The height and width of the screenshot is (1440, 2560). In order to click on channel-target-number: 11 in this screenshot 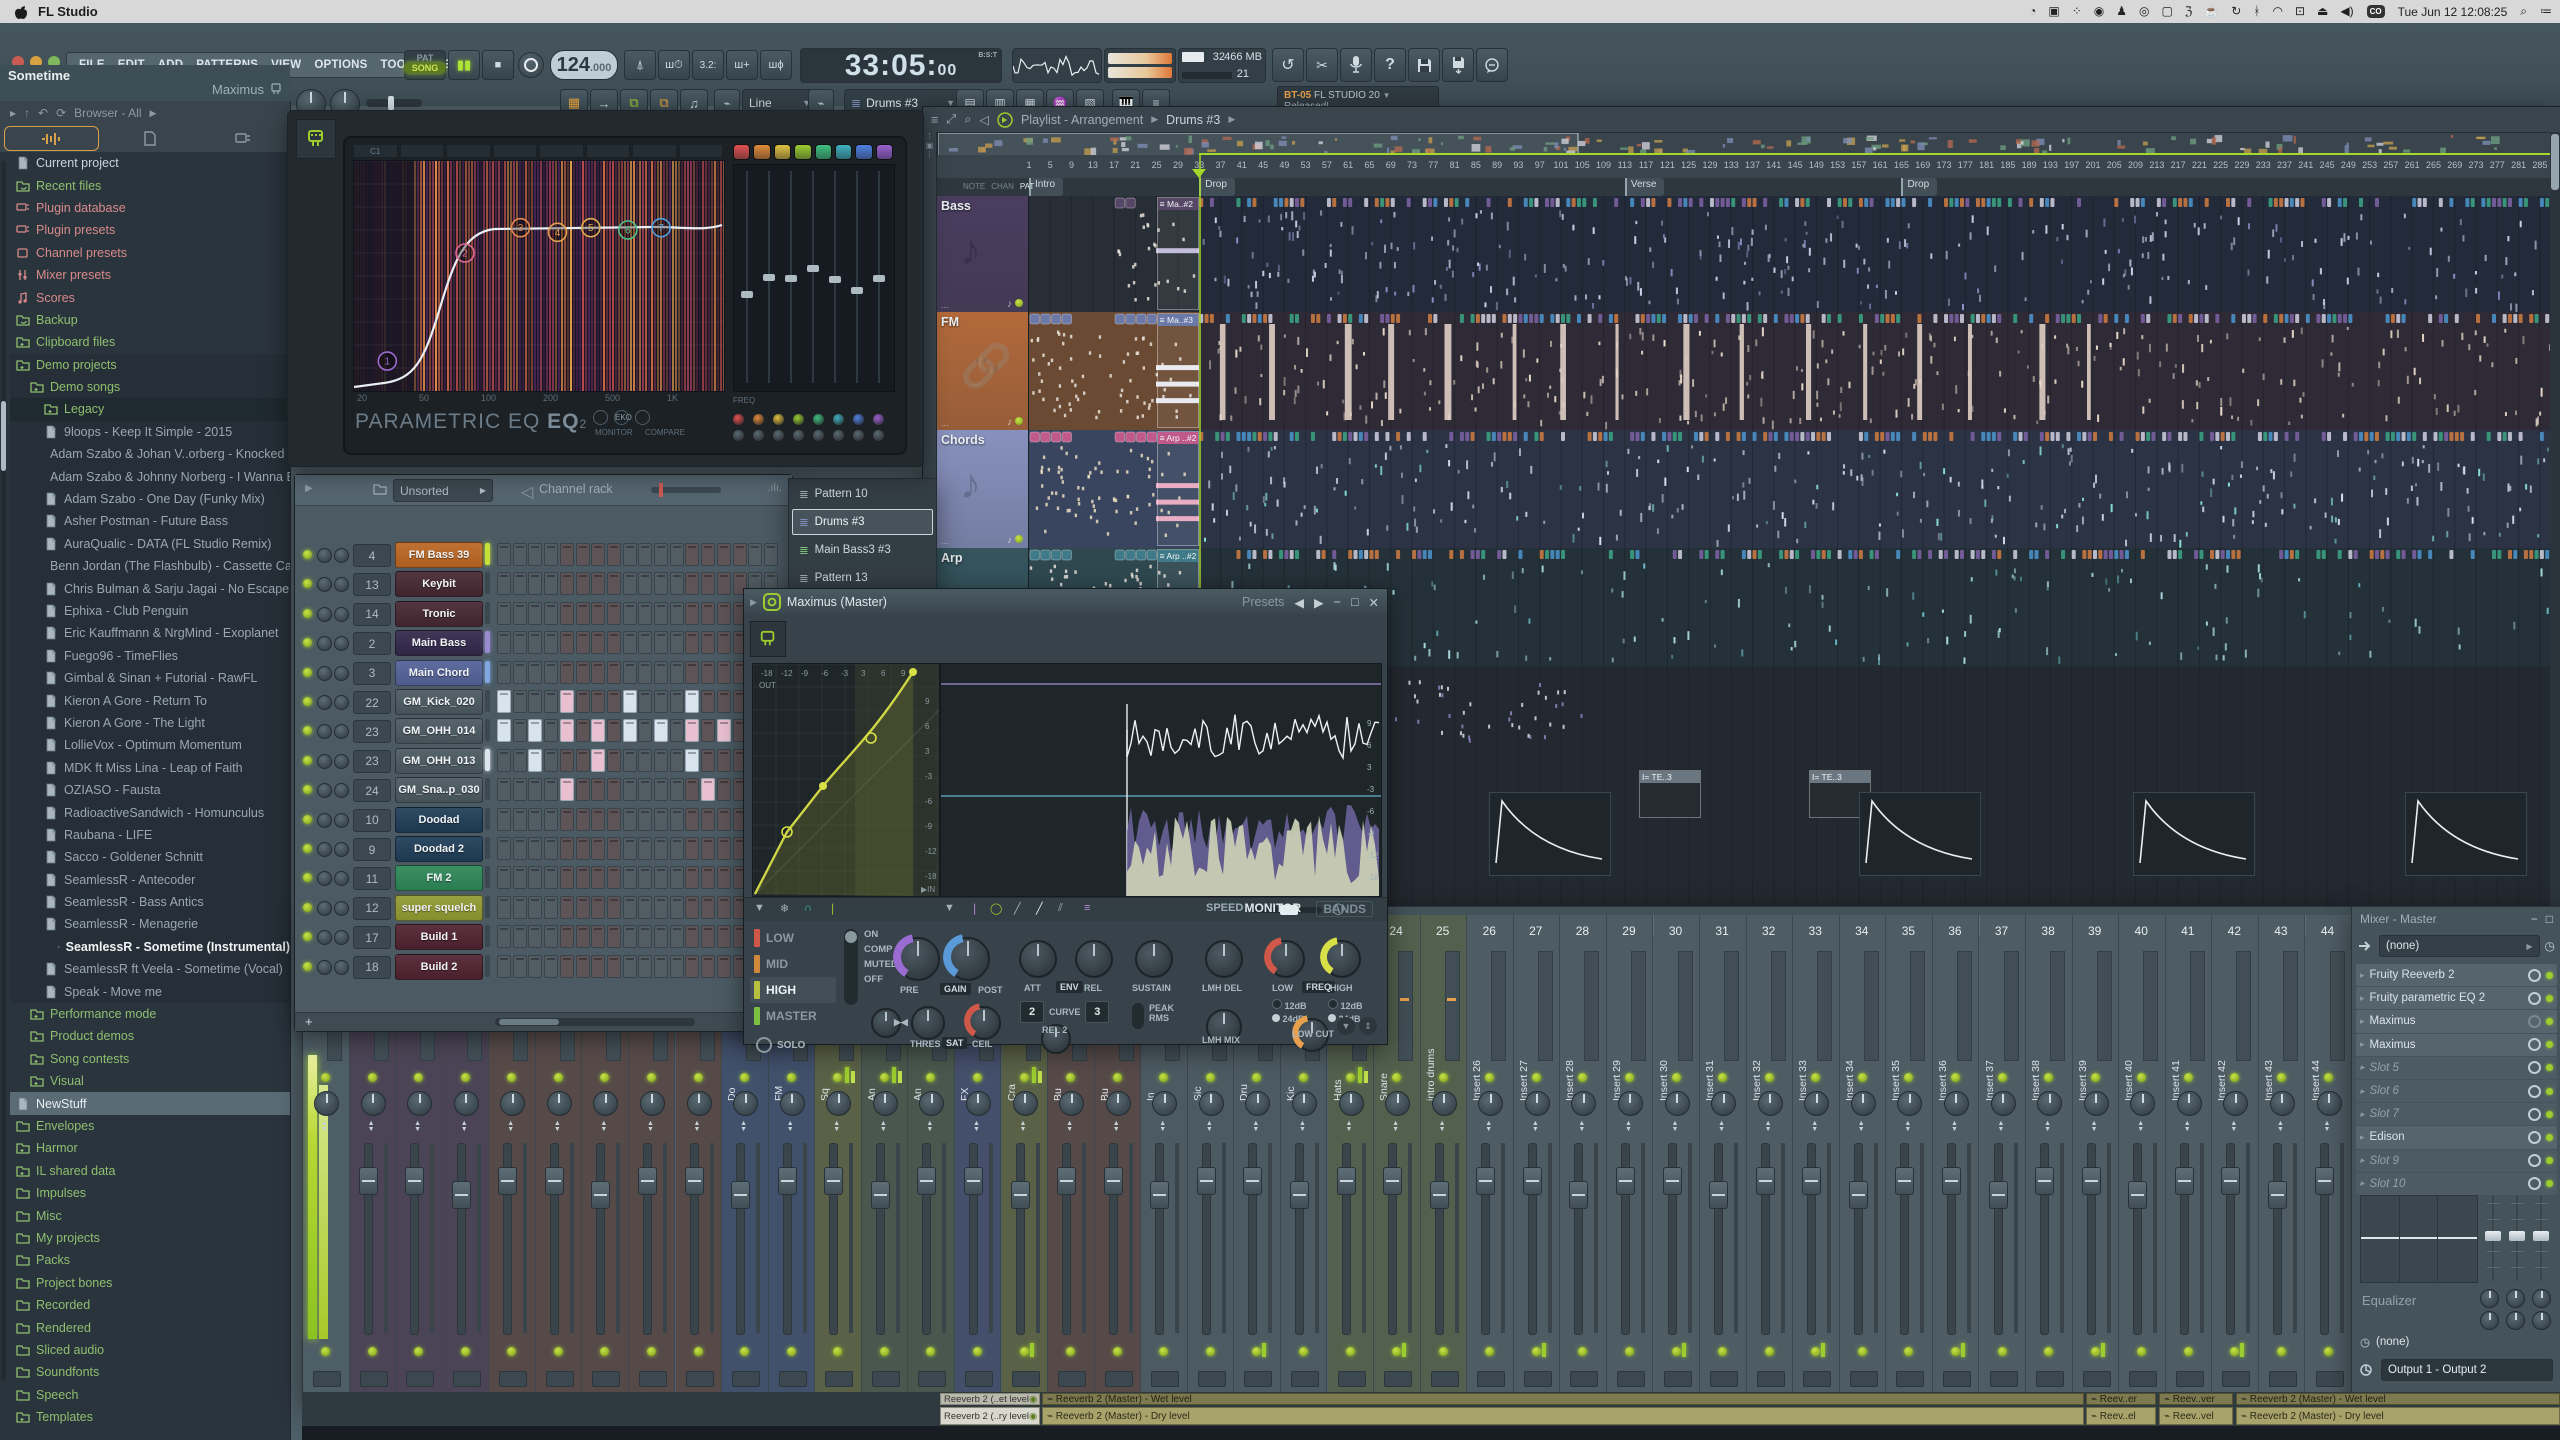, I will do `click(372, 879)`.